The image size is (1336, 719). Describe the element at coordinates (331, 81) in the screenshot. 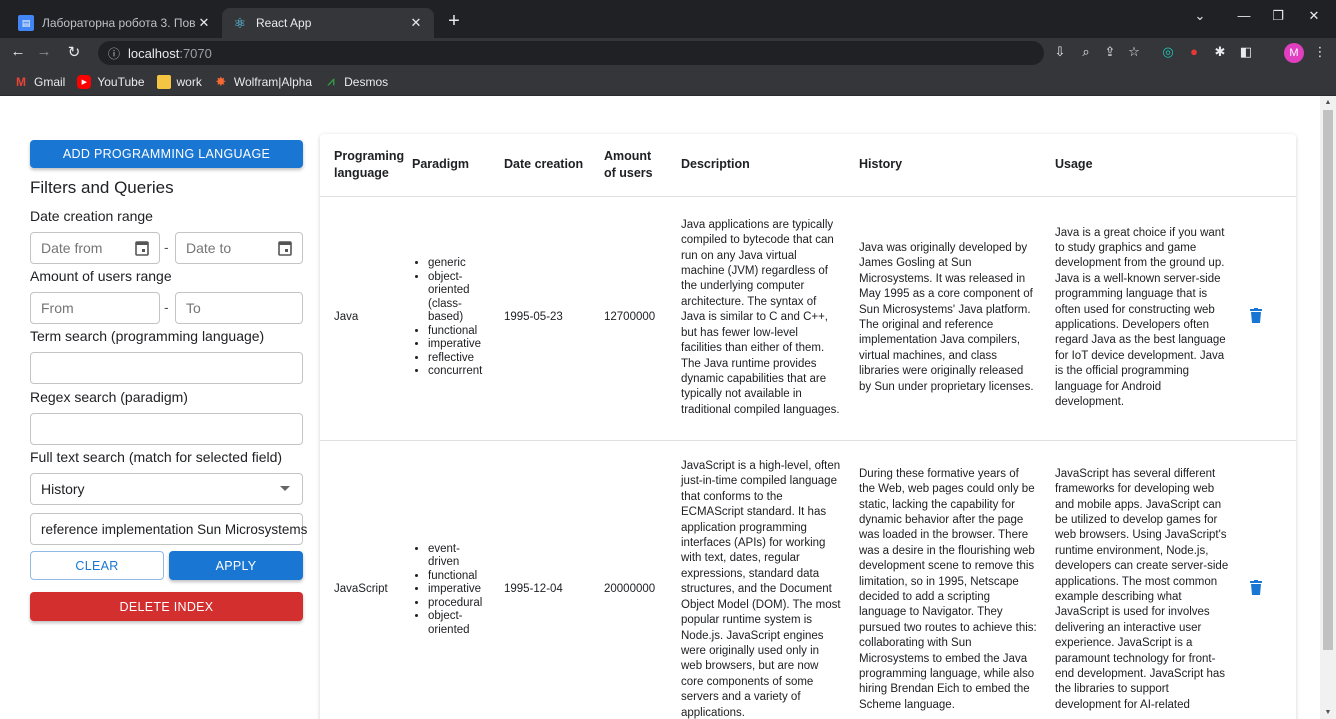

I see `desmos-icon: ⩘` at that location.